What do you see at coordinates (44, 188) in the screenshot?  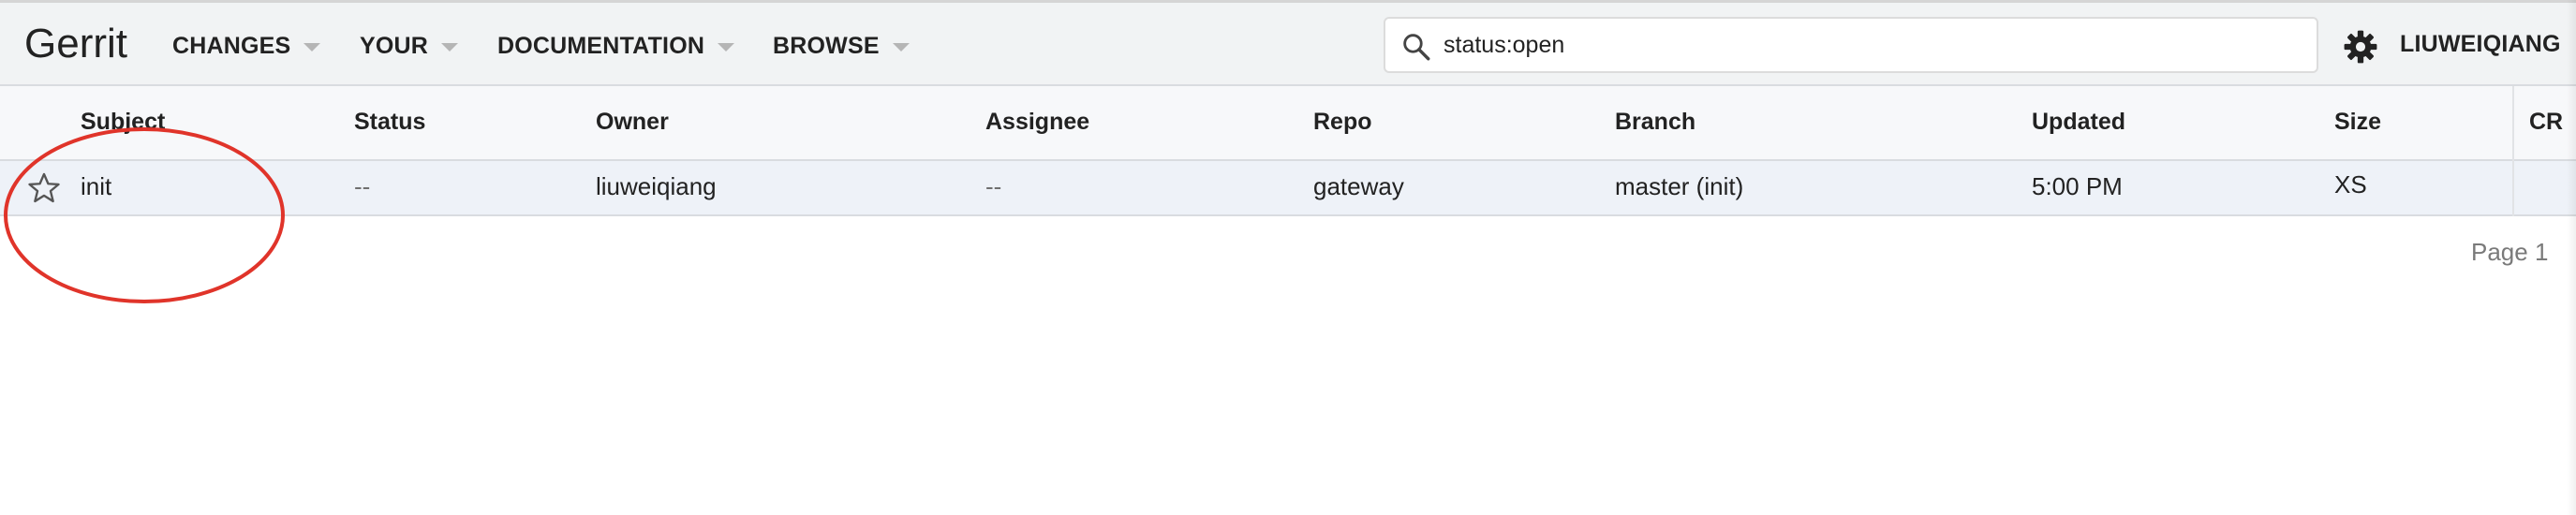 I see `star-outline-icon` at bounding box center [44, 188].